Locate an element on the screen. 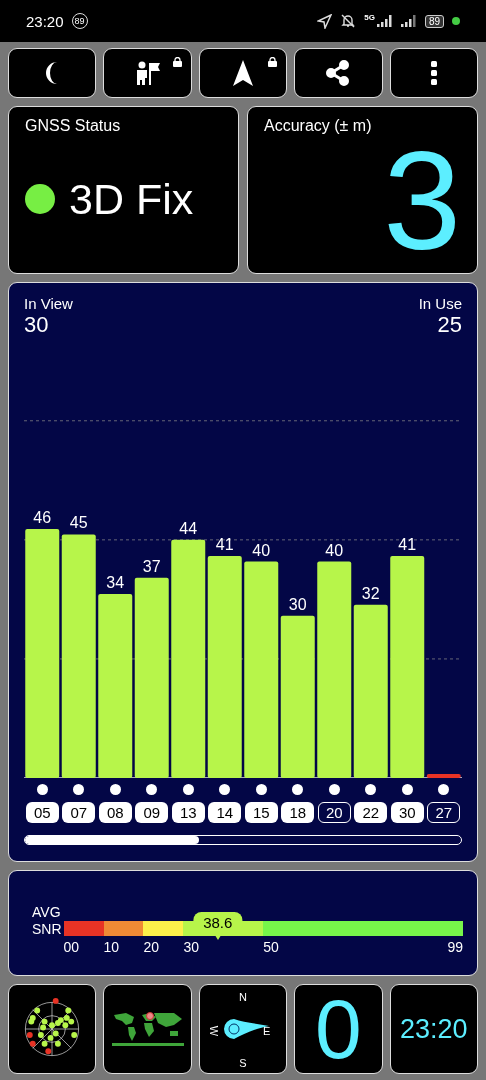 This screenshot has width=486, height=1080. bar-value: 32 is located at coordinates (370, 593).